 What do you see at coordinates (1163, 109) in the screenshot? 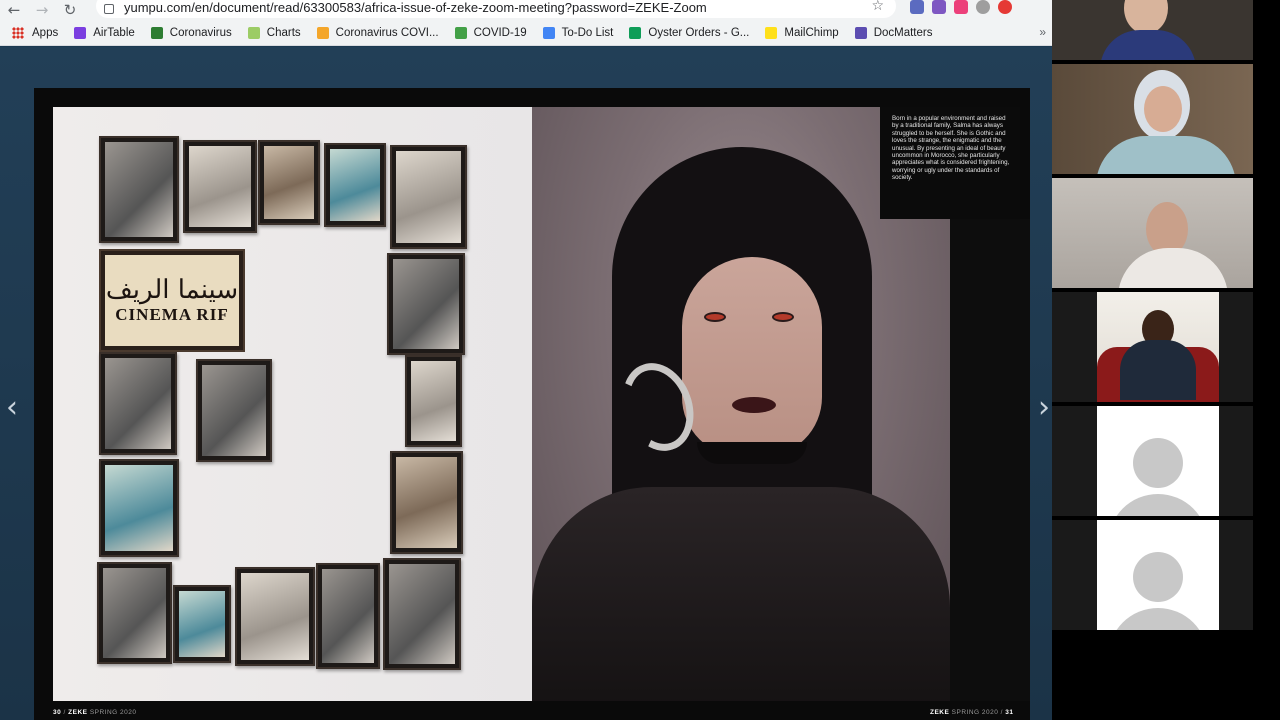
I see `participant-face` at bounding box center [1163, 109].